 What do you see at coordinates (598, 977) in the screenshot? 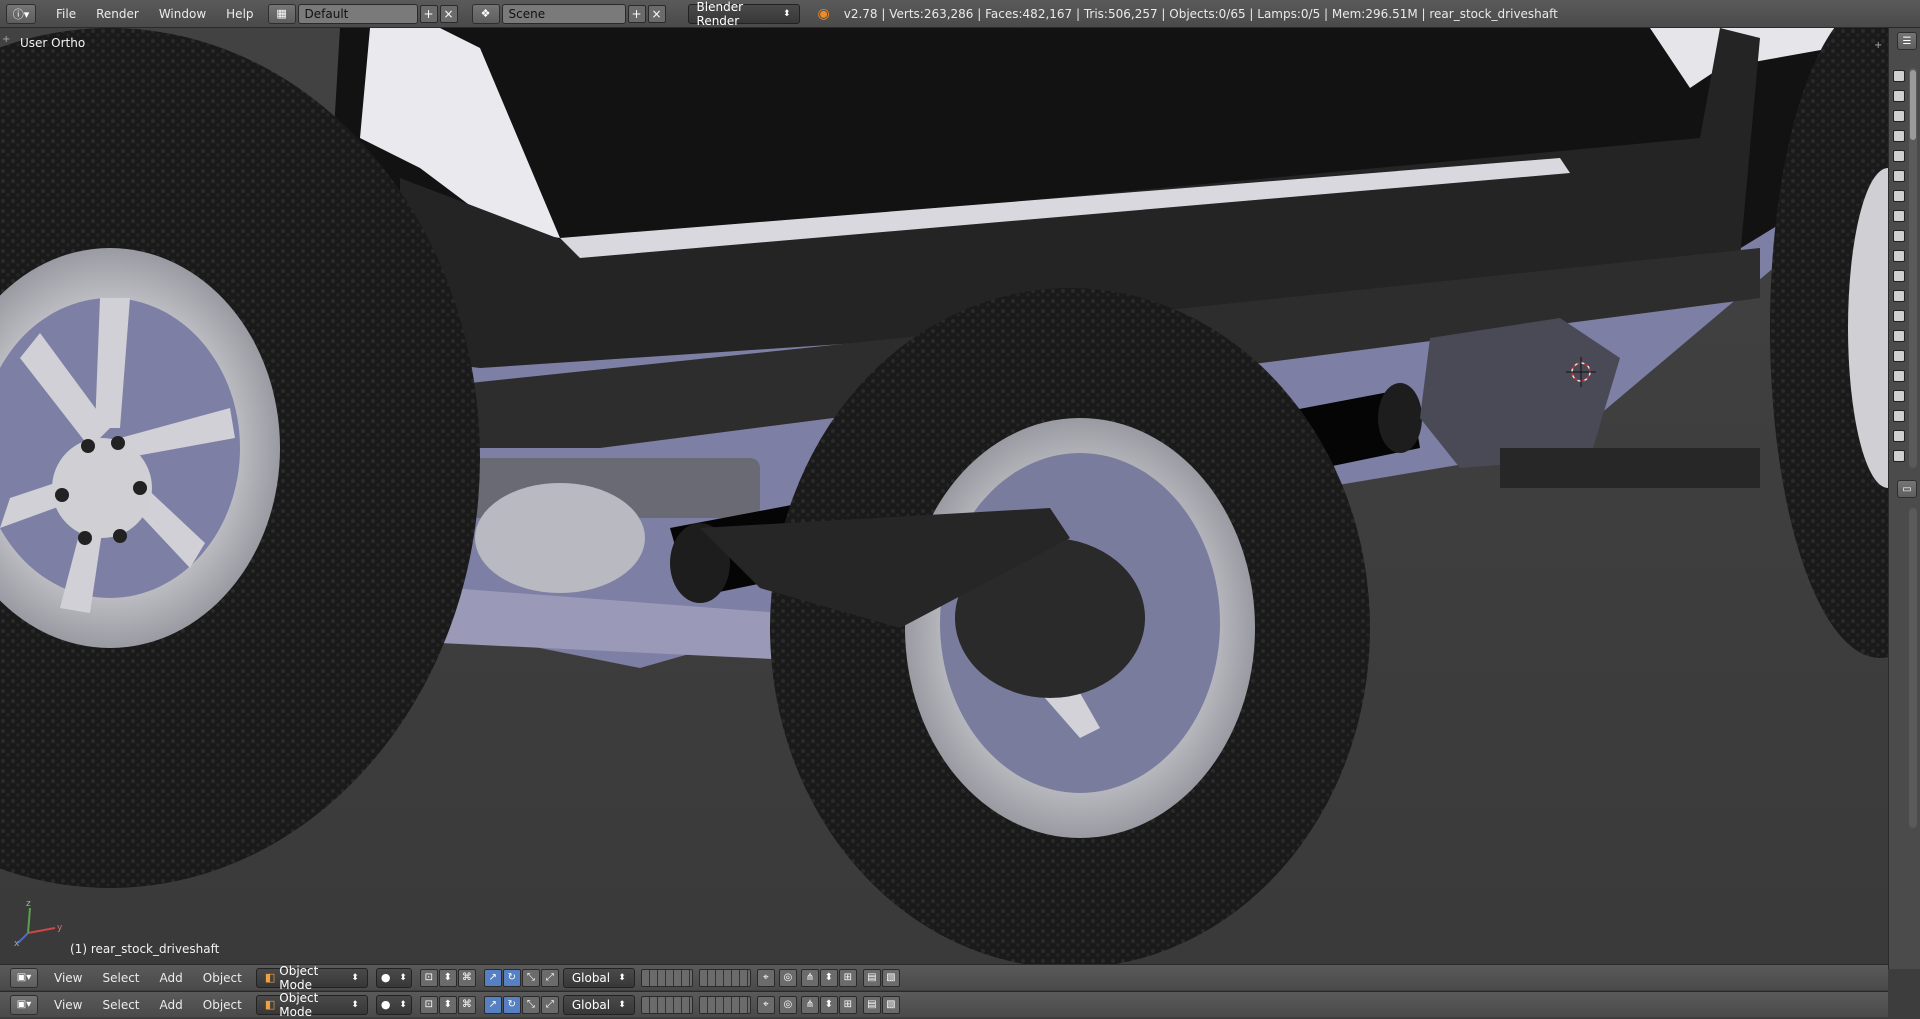
I see `orientation-dropdown: Global ⬍` at bounding box center [598, 977].